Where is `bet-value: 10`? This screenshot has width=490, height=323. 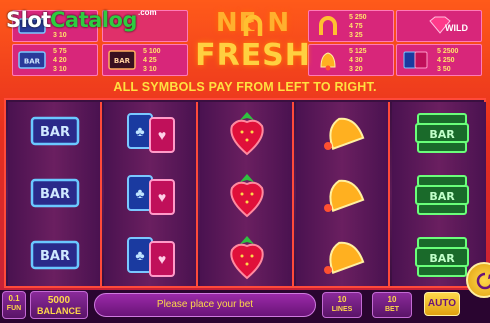 bet-value: 10 is located at coordinates (392, 299).